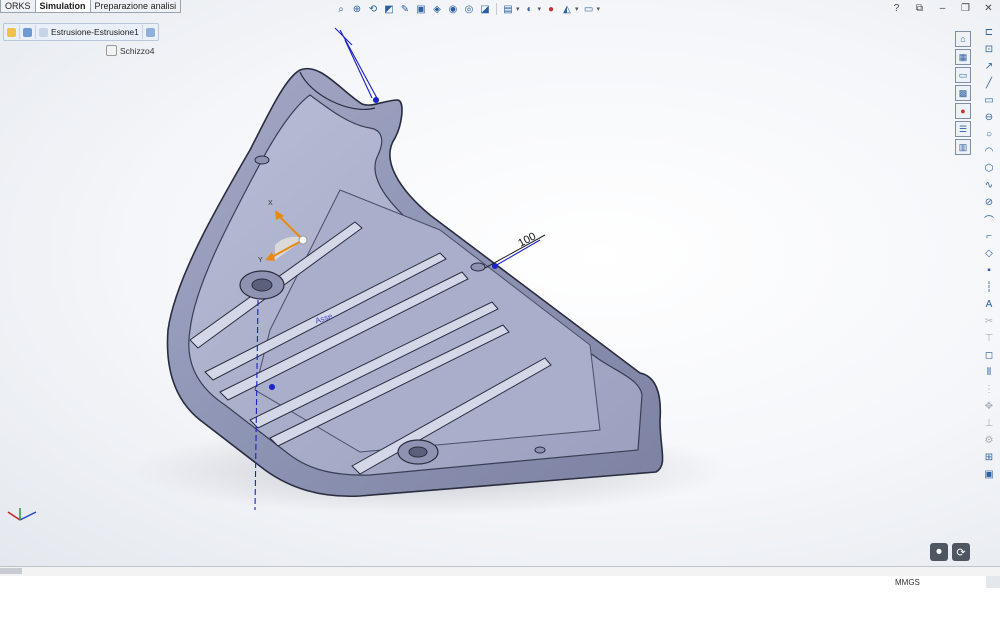  I want to click on breadcrumb: Estrusione-Estrusione1, so click(81, 32).